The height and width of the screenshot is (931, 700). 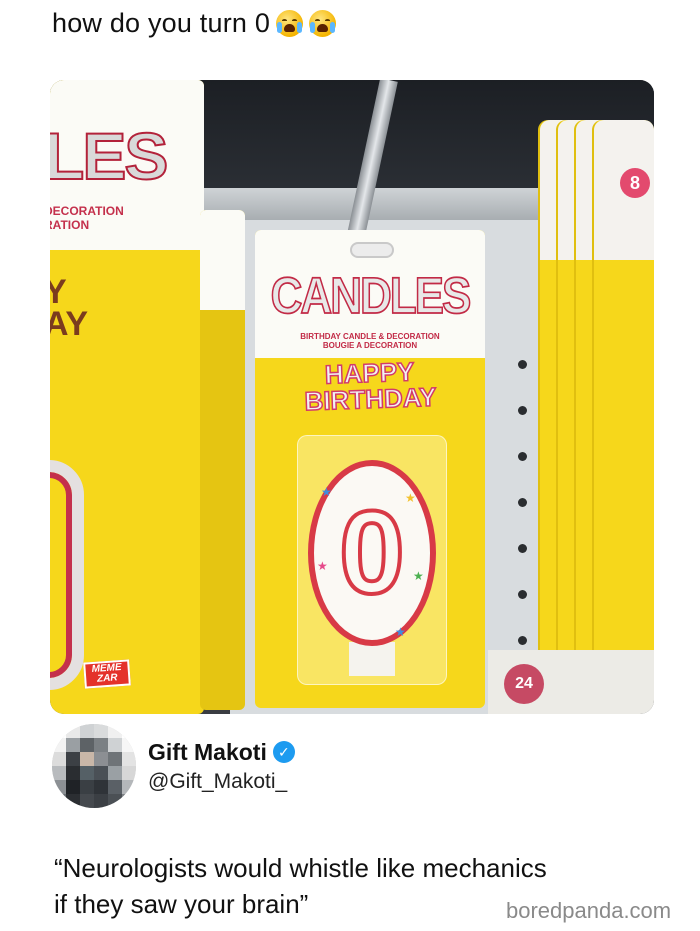 I want to click on author-names: Gift Makoti ✓ @Gift_Makoti_, so click(x=221, y=766).